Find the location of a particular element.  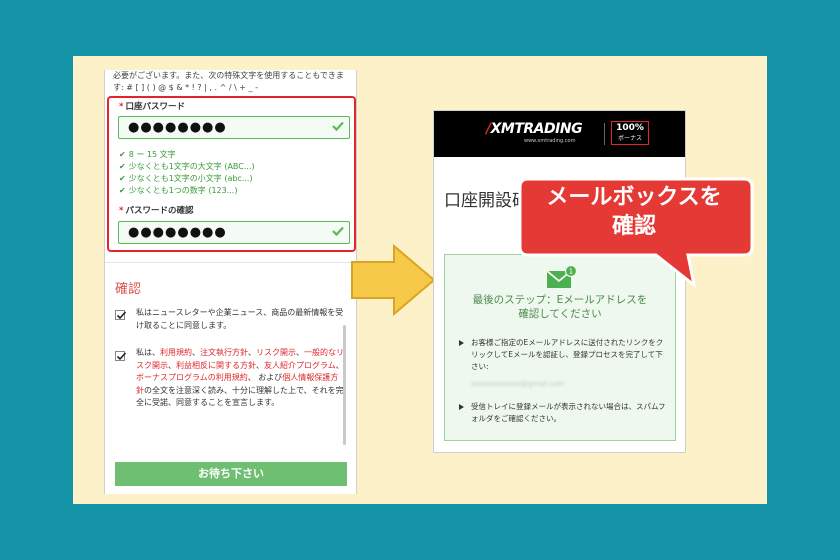

xm-header: /XMTRADING www.xmtrading.com 100% ボーナス is located at coordinates (559, 134).